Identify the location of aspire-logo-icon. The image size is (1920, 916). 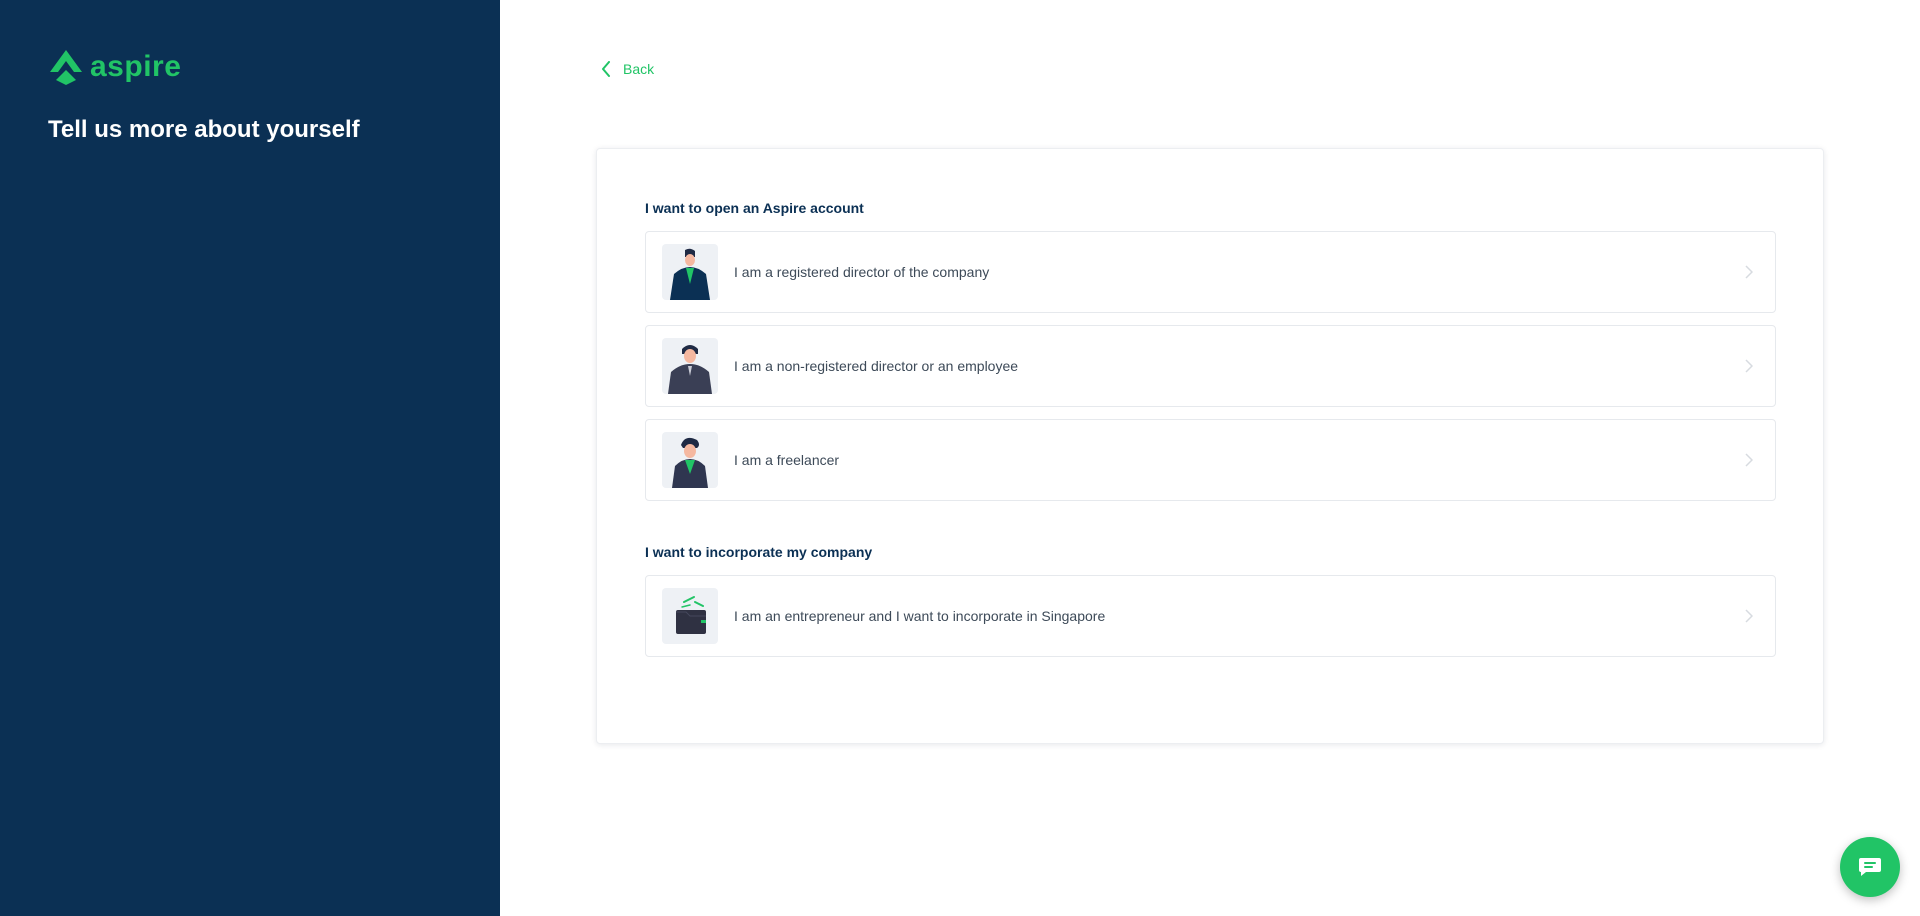
(66, 67).